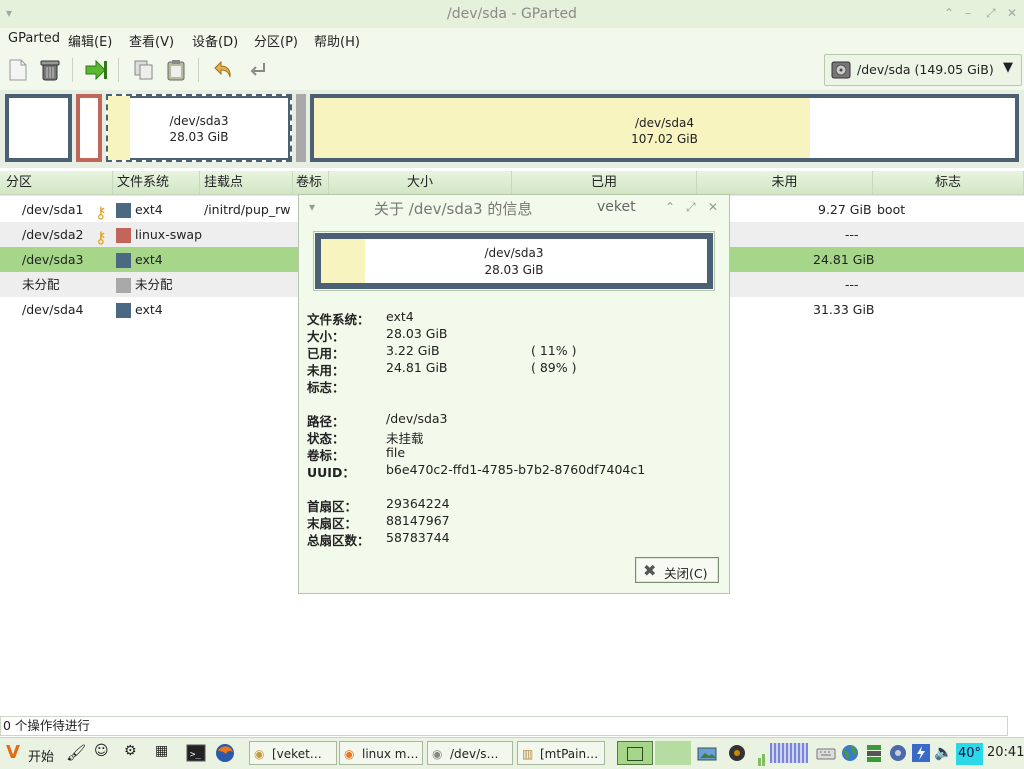  What do you see at coordinates (664, 128) in the screenshot?
I see `diskmap-sda4: /dev/sda4 107.02 GiB` at bounding box center [664, 128].